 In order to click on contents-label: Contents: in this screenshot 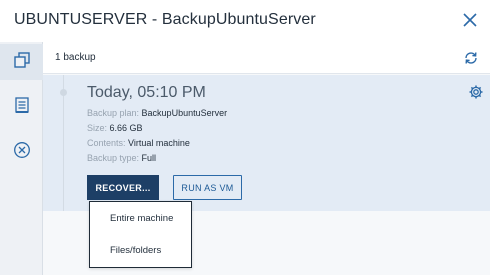, I will do `click(108, 143)`.